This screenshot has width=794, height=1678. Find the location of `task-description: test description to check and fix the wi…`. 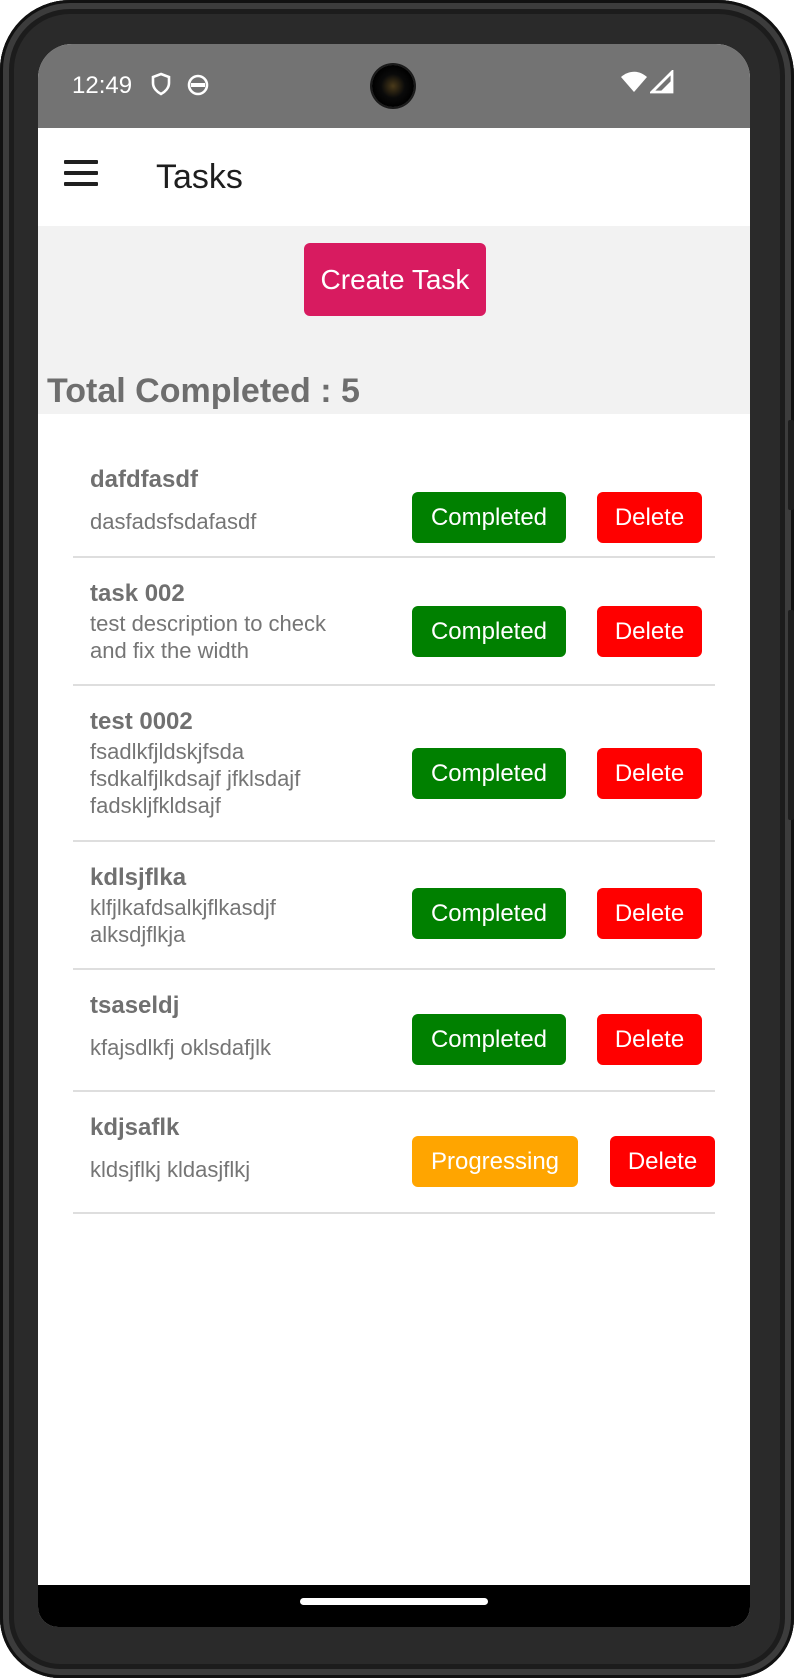

task-description: test description to check and fix the wi… is located at coordinates (208, 637).